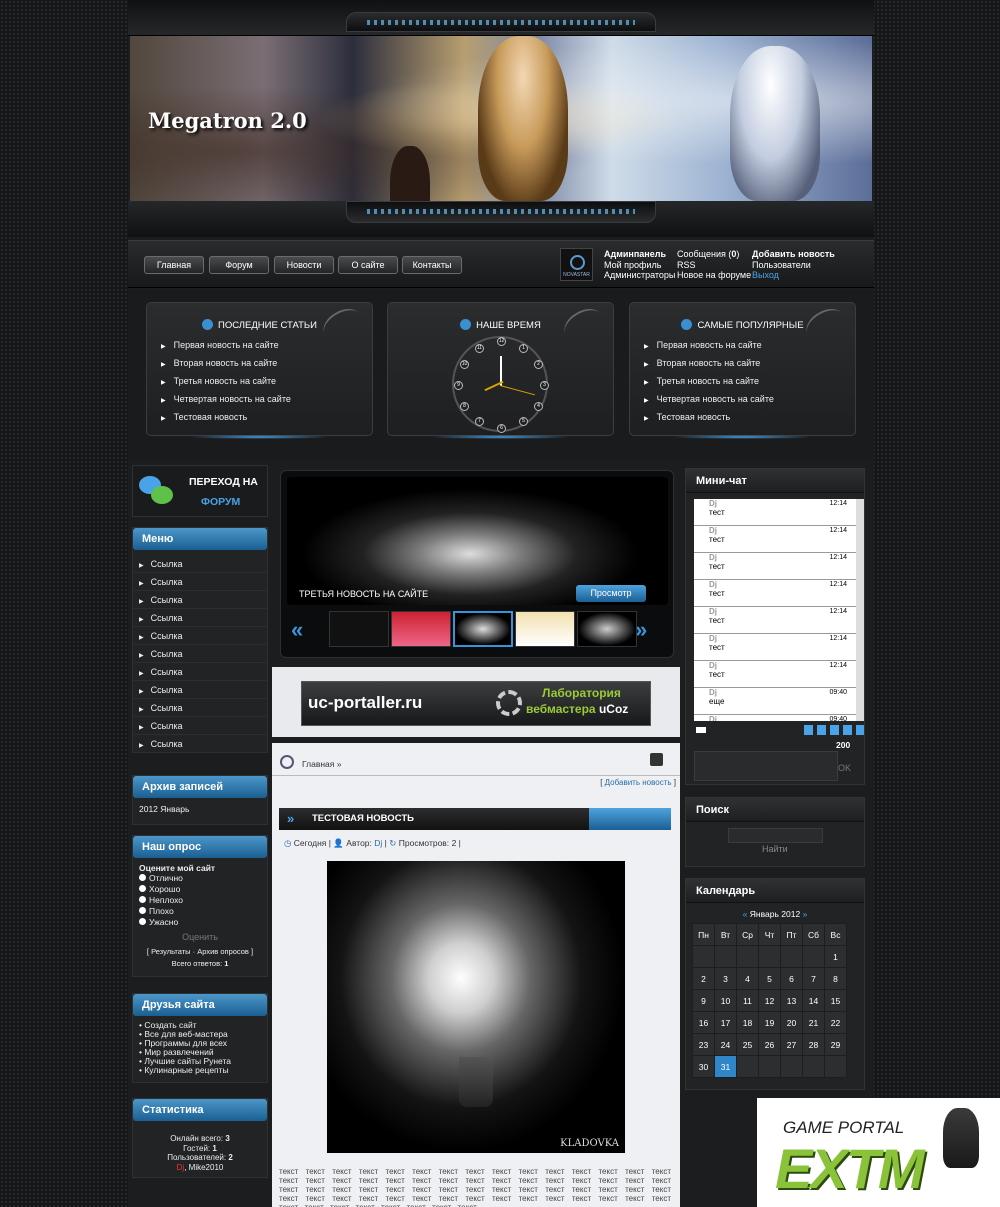 The image size is (1000, 1207). I want to click on calendar-day: 13, so click(791, 1000).